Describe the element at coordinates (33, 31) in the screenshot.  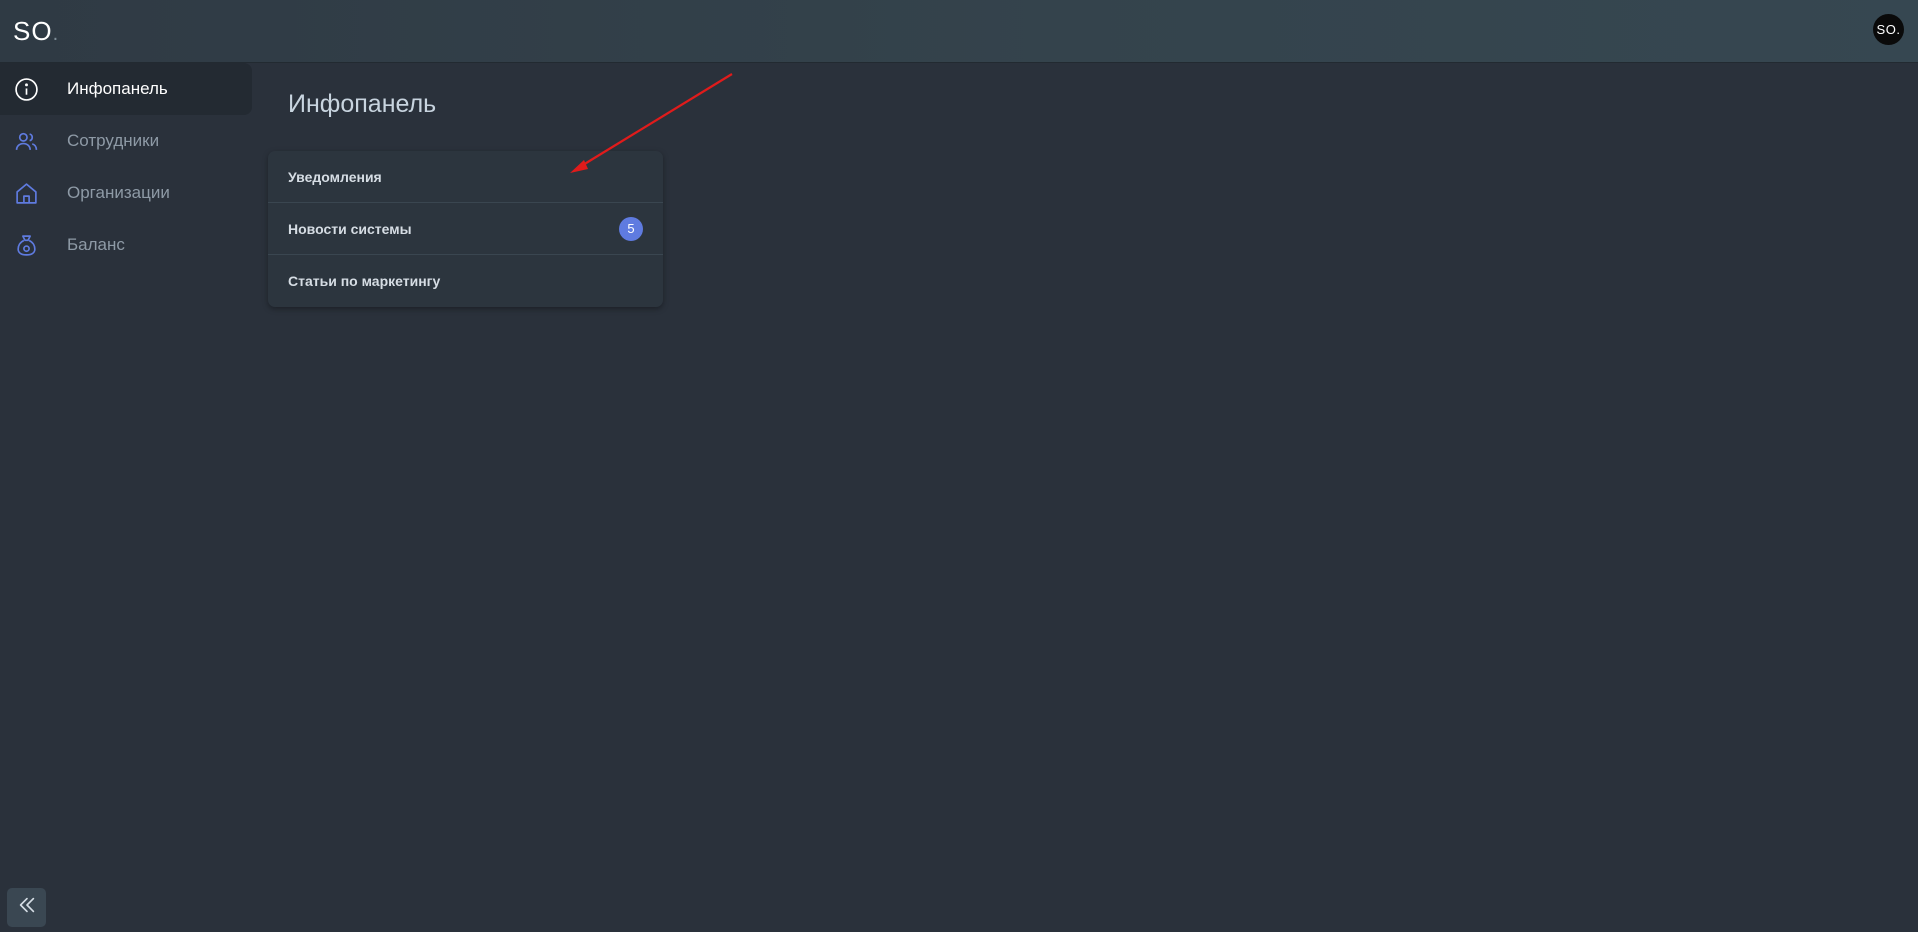
I see `logo-text: SO` at that location.